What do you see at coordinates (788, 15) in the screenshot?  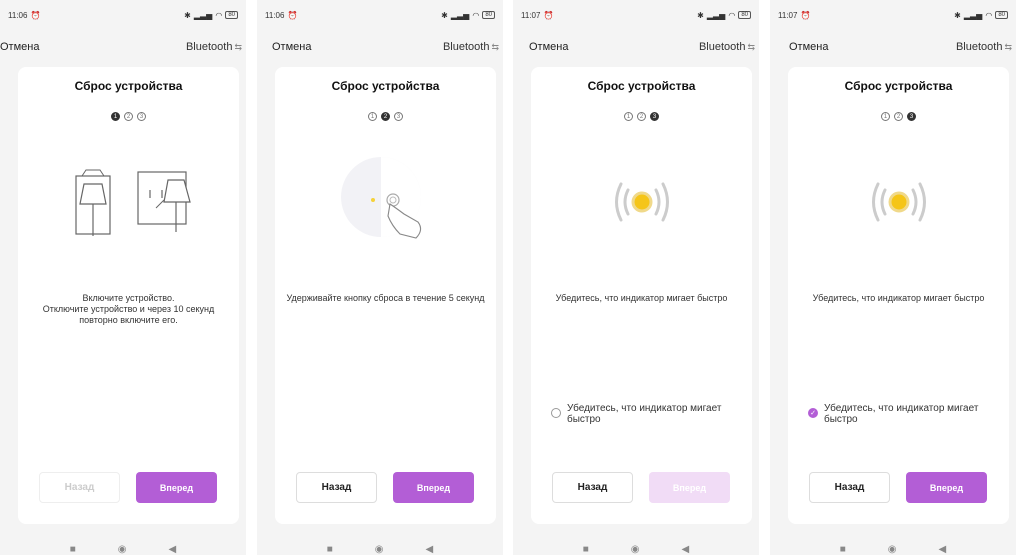 I see `clock: 11:07` at bounding box center [788, 15].